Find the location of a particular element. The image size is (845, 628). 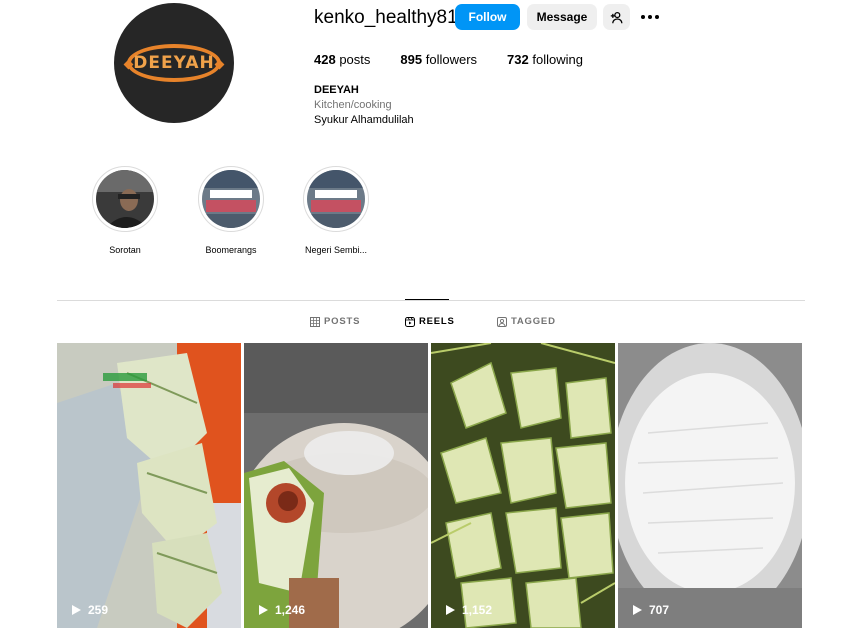

reel-tile: 1,152 is located at coordinates (523, 485).